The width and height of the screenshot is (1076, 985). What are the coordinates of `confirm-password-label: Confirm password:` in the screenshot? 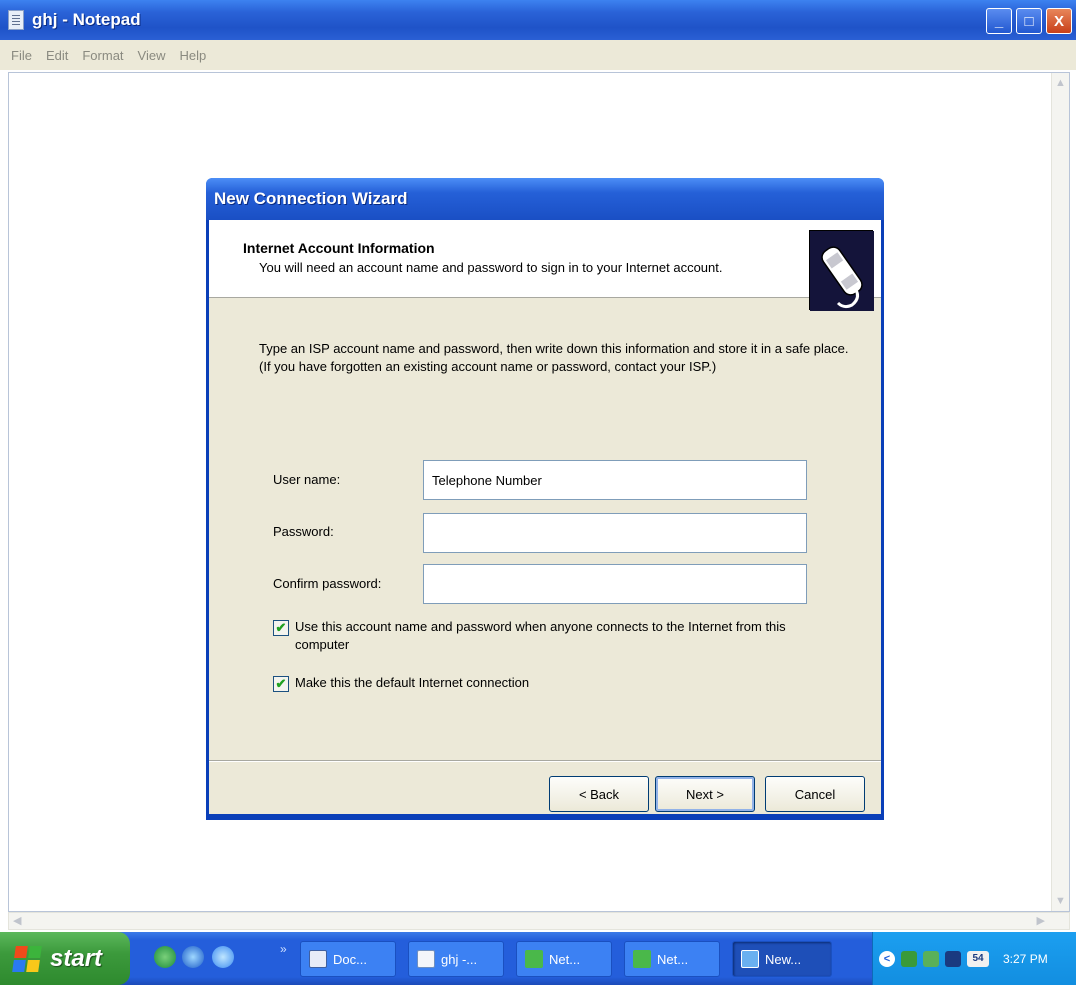 It's located at (327, 583).